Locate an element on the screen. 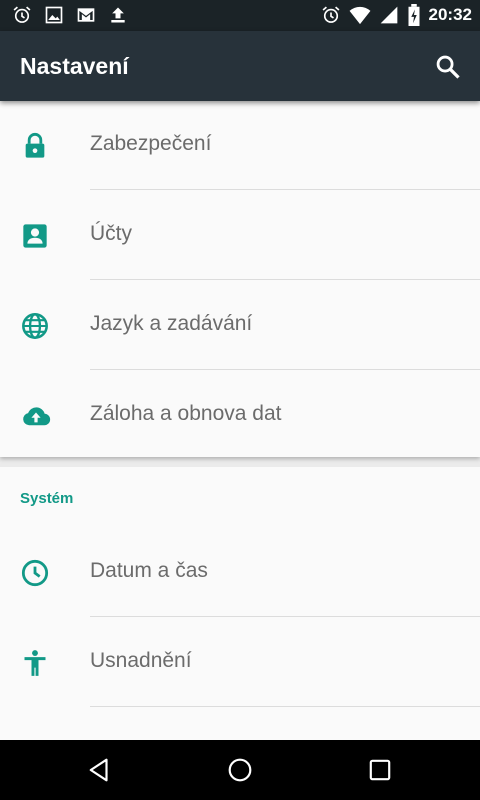 The width and height of the screenshot is (480, 800). globe-icon is located at coordinates (35, 326).